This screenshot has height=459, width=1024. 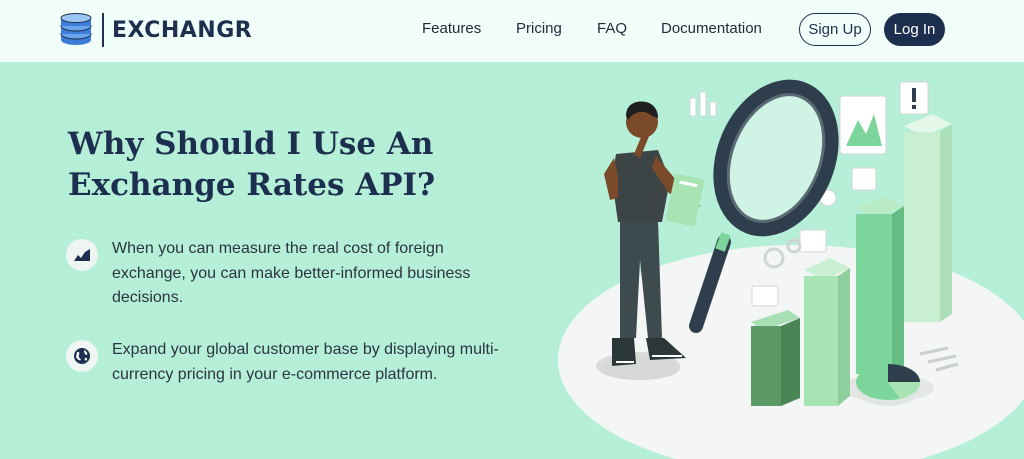 What do you see at coordinates (888, 385) in the screenshot?
I see `pie-chart-graphic` at bounding box center [888, 385].